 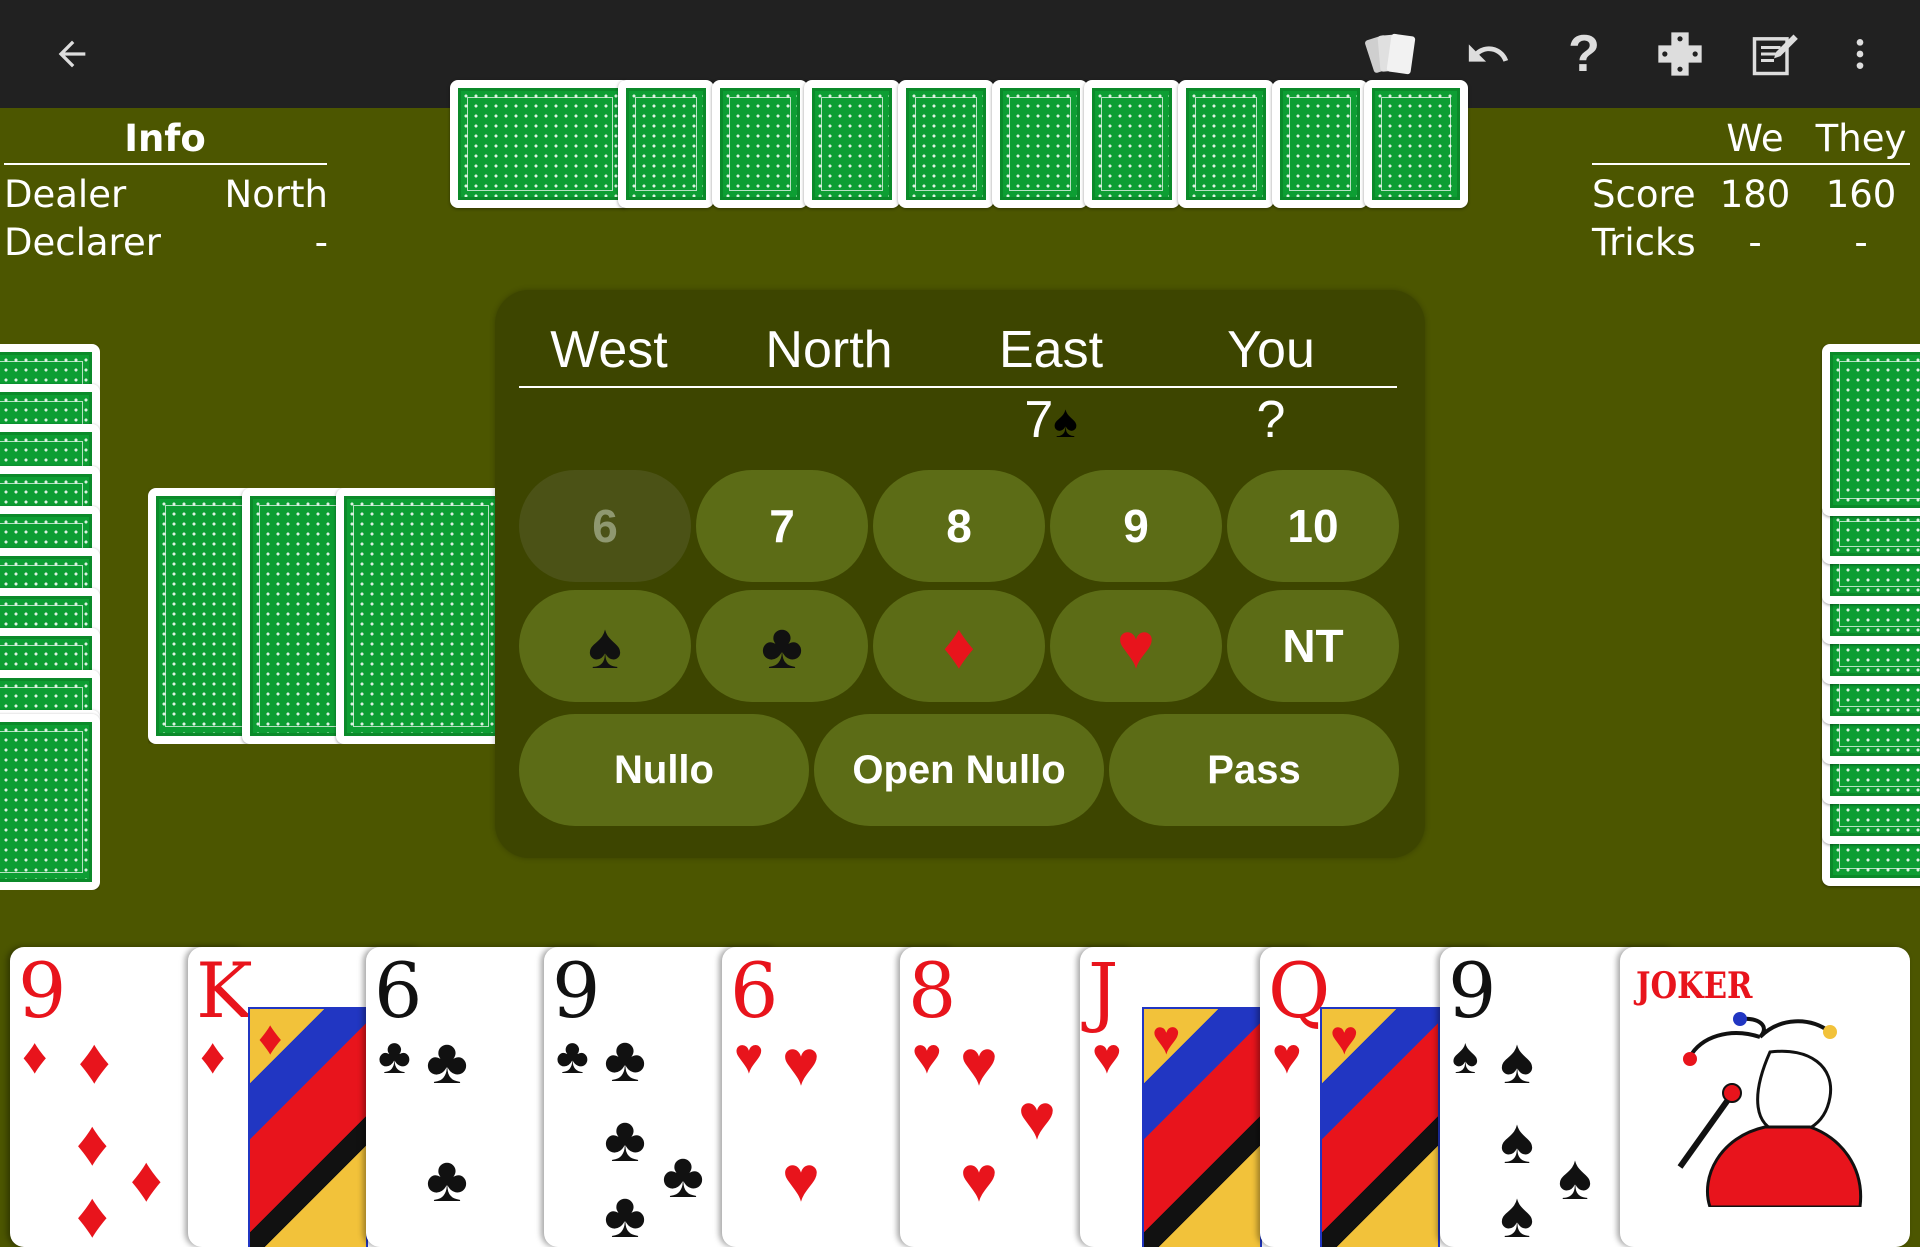 What do you see at coordinates (1313, 646) in the screenshot?
I see `bid-no-trump-button: NT` at bounding box center [1313, 646].